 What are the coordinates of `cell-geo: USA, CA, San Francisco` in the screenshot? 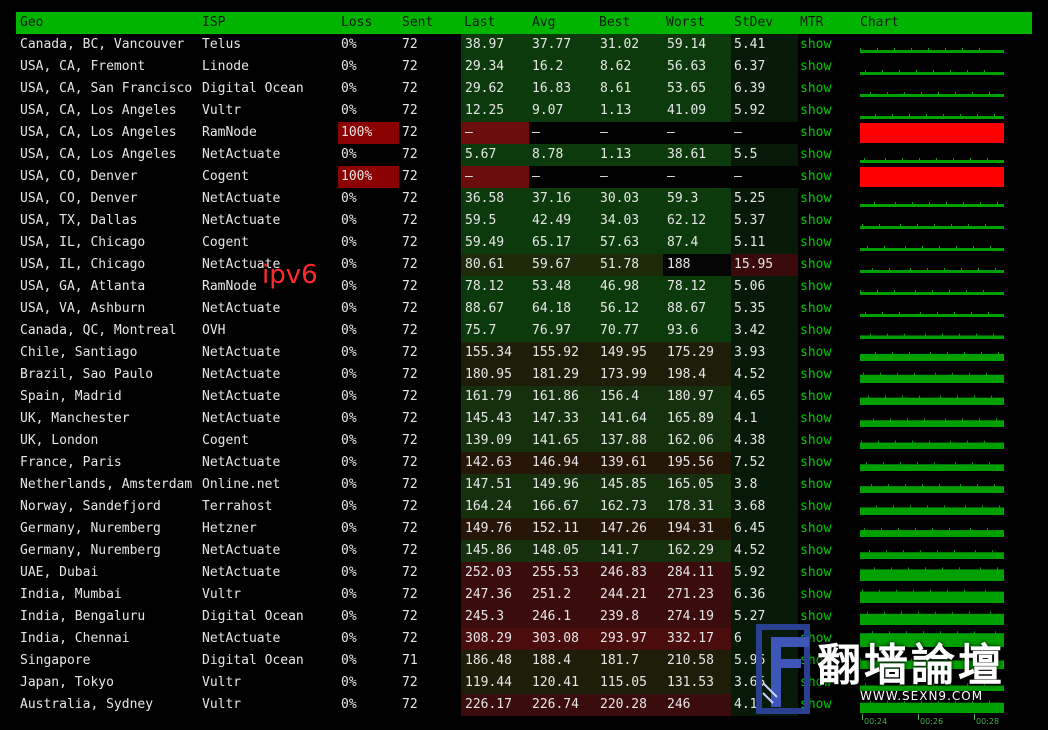 It's located at (106, 88).